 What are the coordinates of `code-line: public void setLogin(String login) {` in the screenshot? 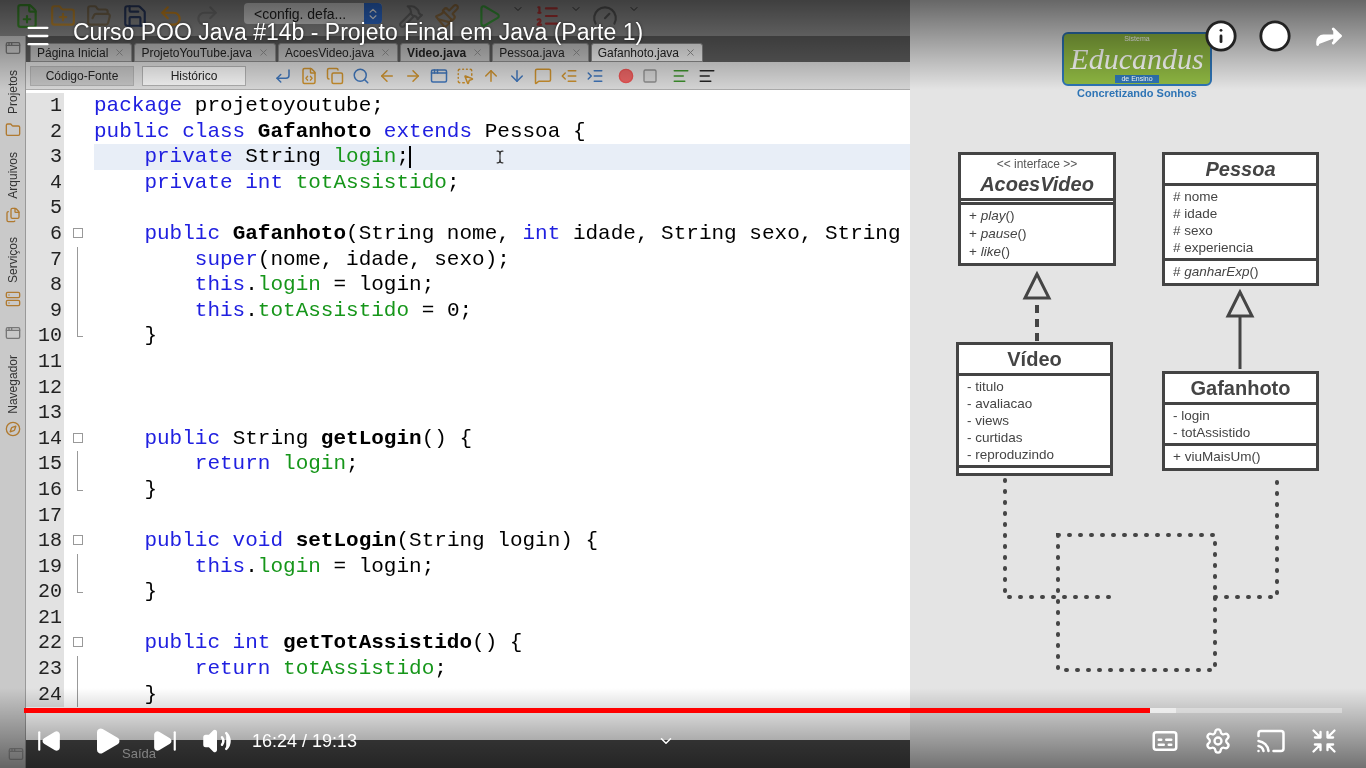 It's located at (371, 541).